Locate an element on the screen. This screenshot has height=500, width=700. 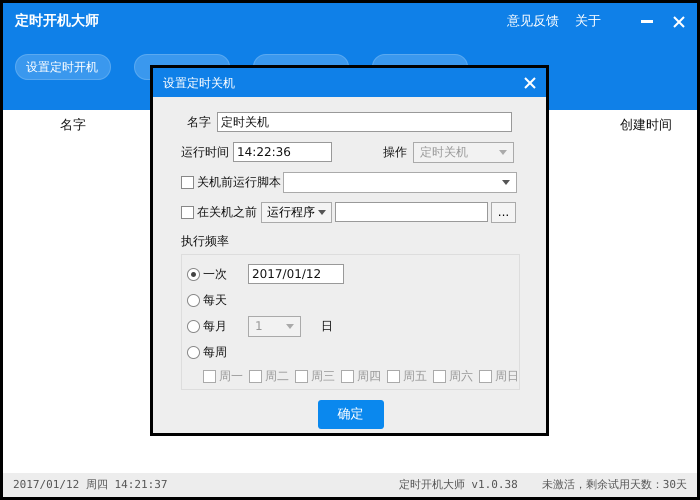
field-label: 名字 is located at coordinates (199, 122).